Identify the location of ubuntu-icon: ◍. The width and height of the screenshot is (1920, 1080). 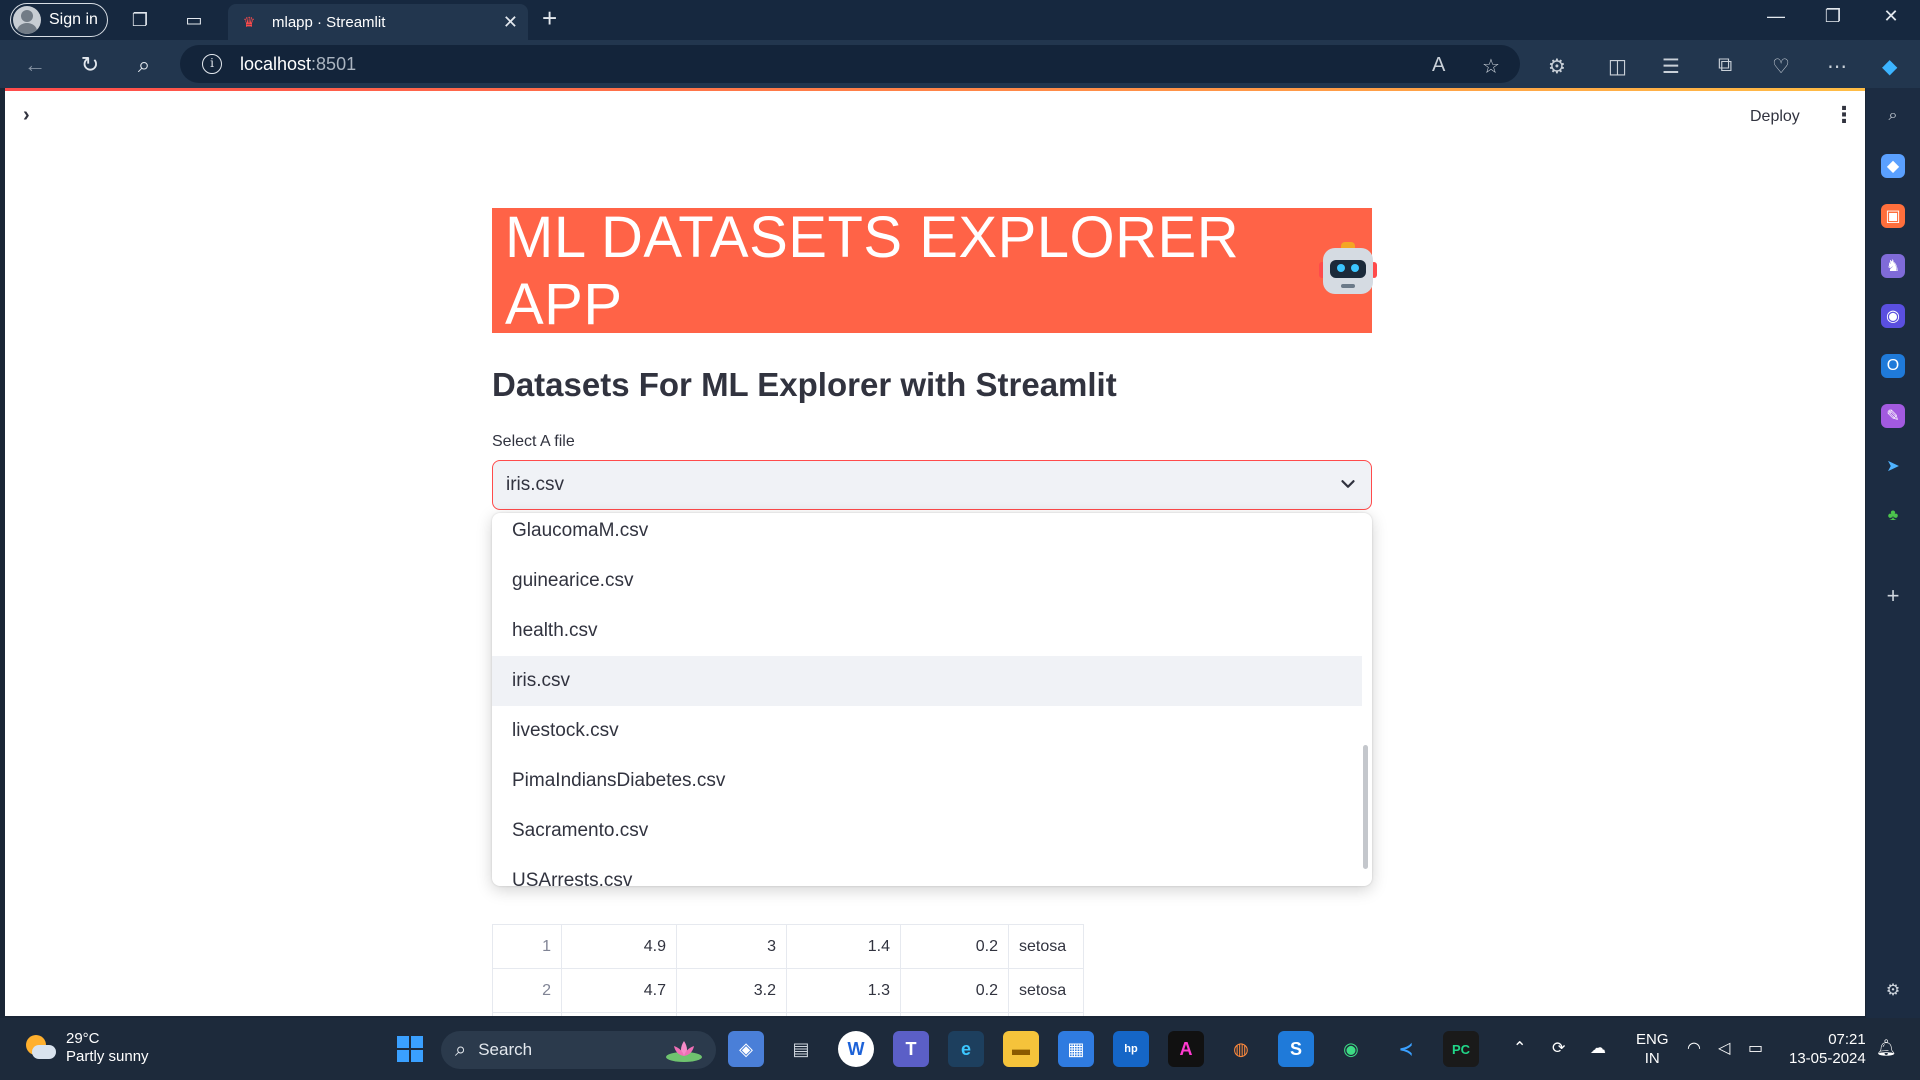
(1241, 1049).